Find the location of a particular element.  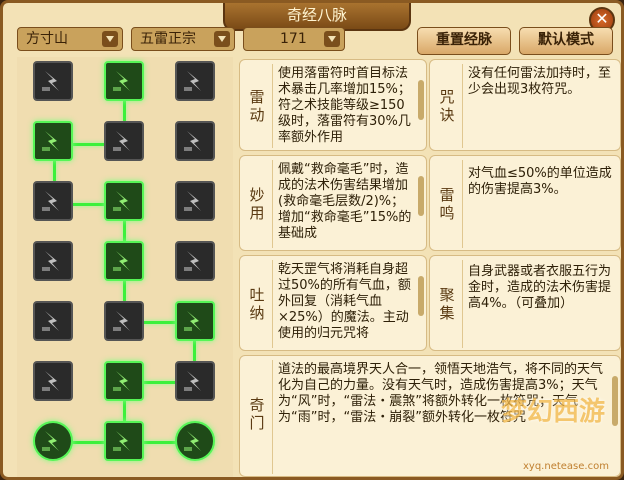

node-r7-c1 is located at coordinates (53, 441).